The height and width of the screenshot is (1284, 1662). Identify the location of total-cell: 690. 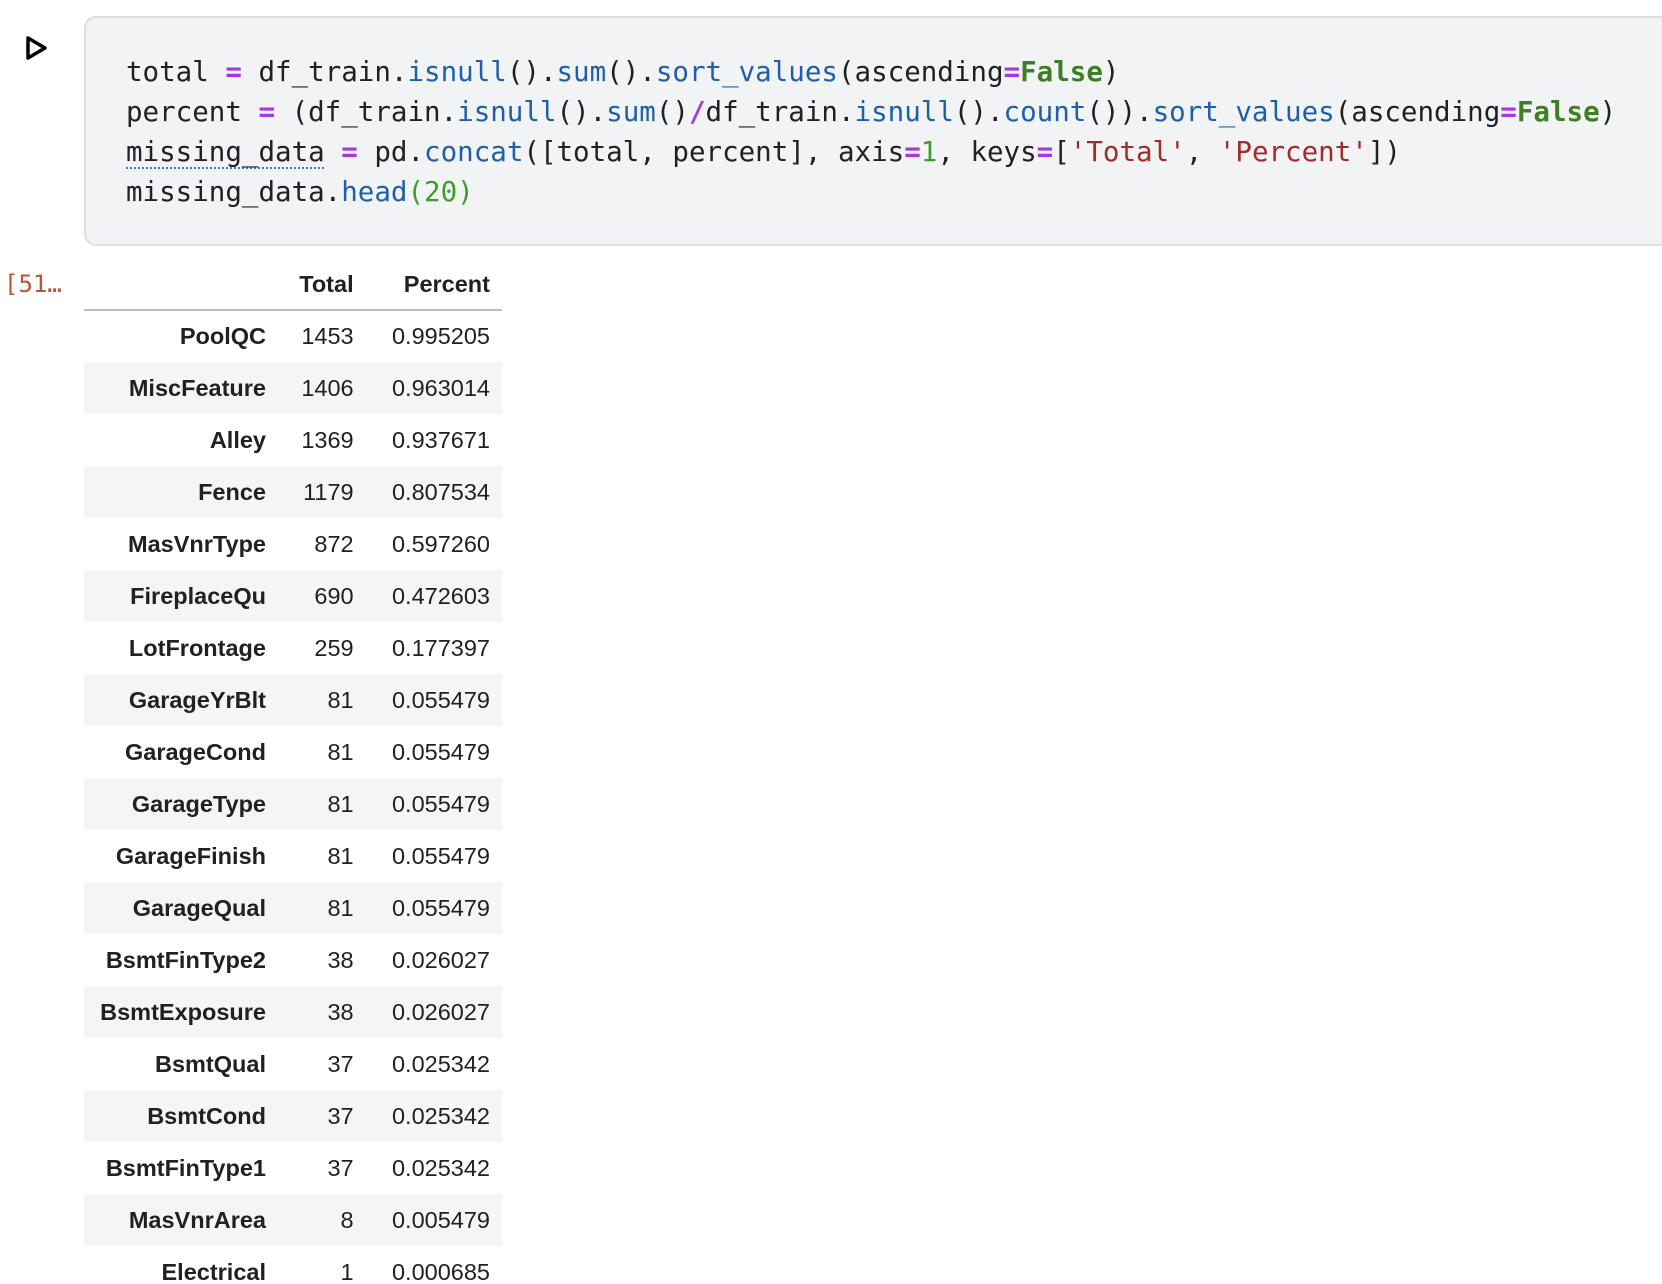
(334, 595).